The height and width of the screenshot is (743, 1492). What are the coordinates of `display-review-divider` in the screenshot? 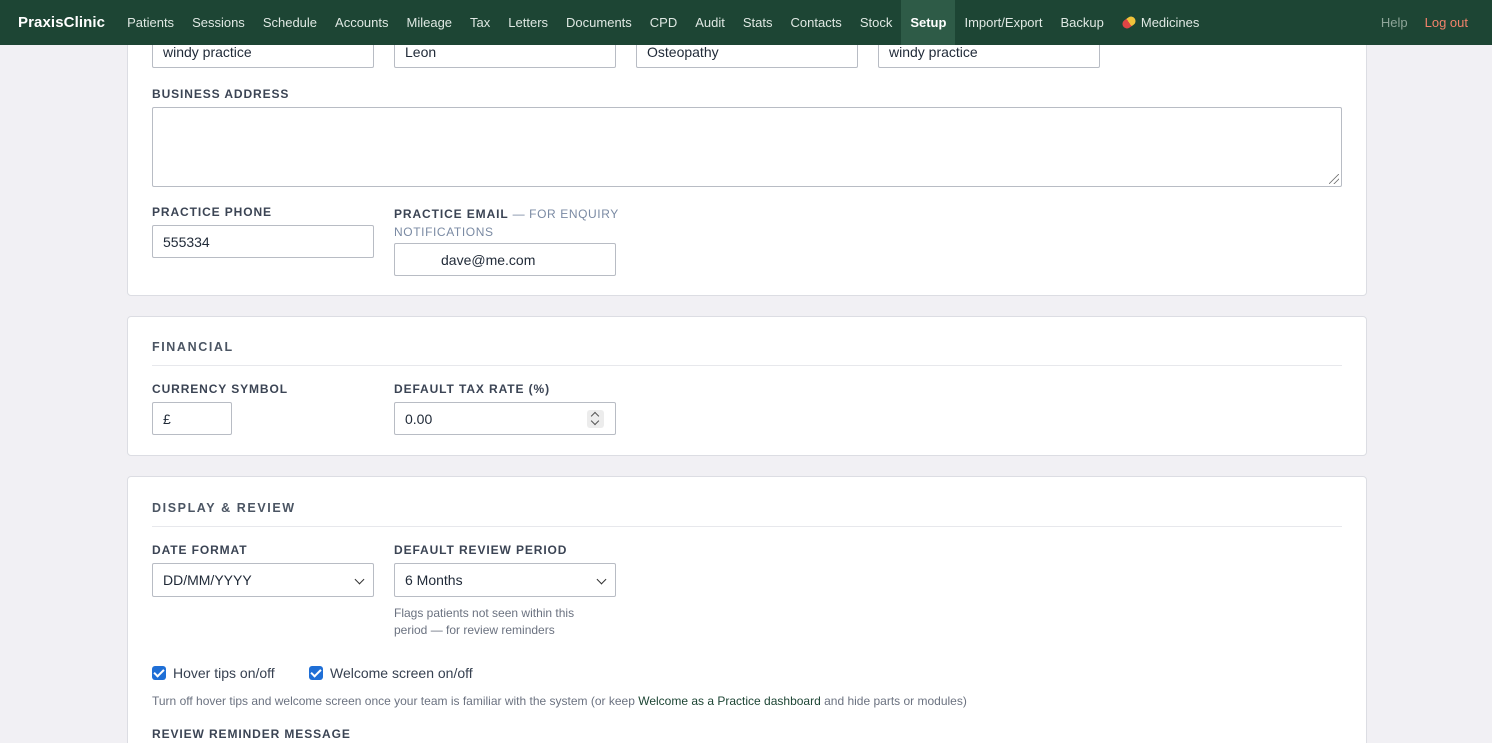 It's located at (747, 526).